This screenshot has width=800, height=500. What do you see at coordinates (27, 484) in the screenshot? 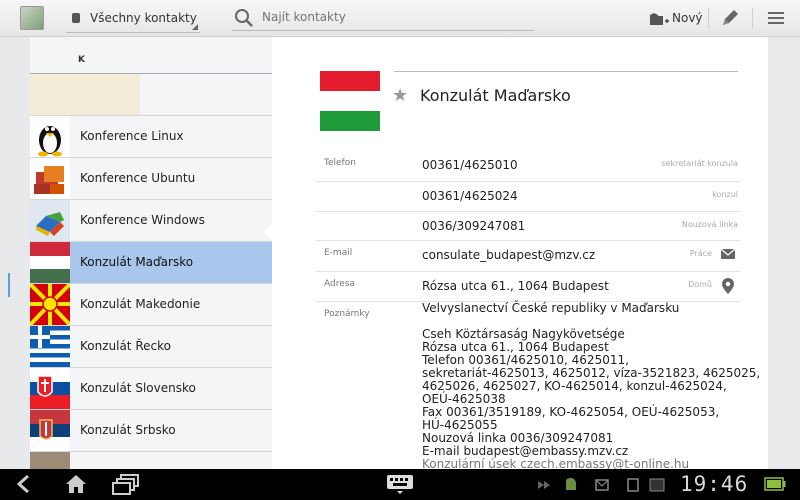
I see `back-icon` at bounding box center [27, 484].